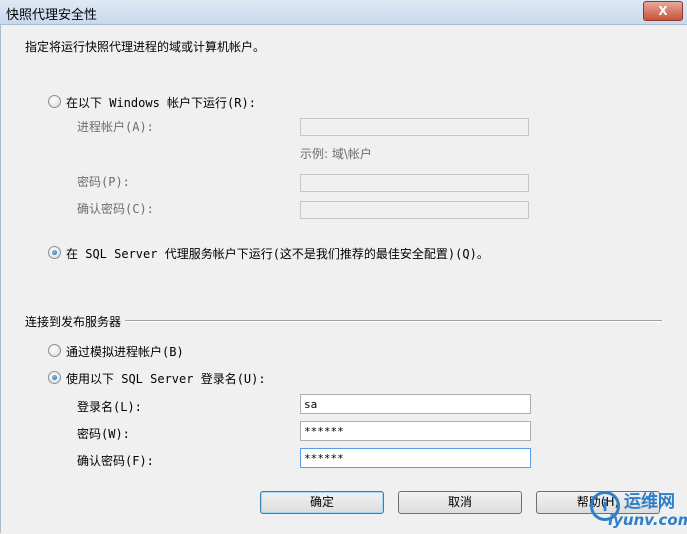  Describe the element at coordinates (414, 183) in the screenshot. I see `process-password-input` at that location.